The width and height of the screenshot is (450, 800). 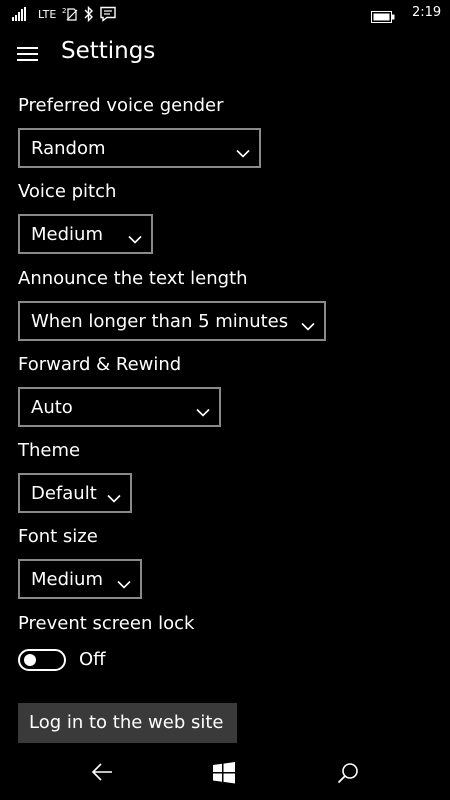 I want to click on text-length-combobox: When longer than 5 minutes, so click(x=172, y=321).